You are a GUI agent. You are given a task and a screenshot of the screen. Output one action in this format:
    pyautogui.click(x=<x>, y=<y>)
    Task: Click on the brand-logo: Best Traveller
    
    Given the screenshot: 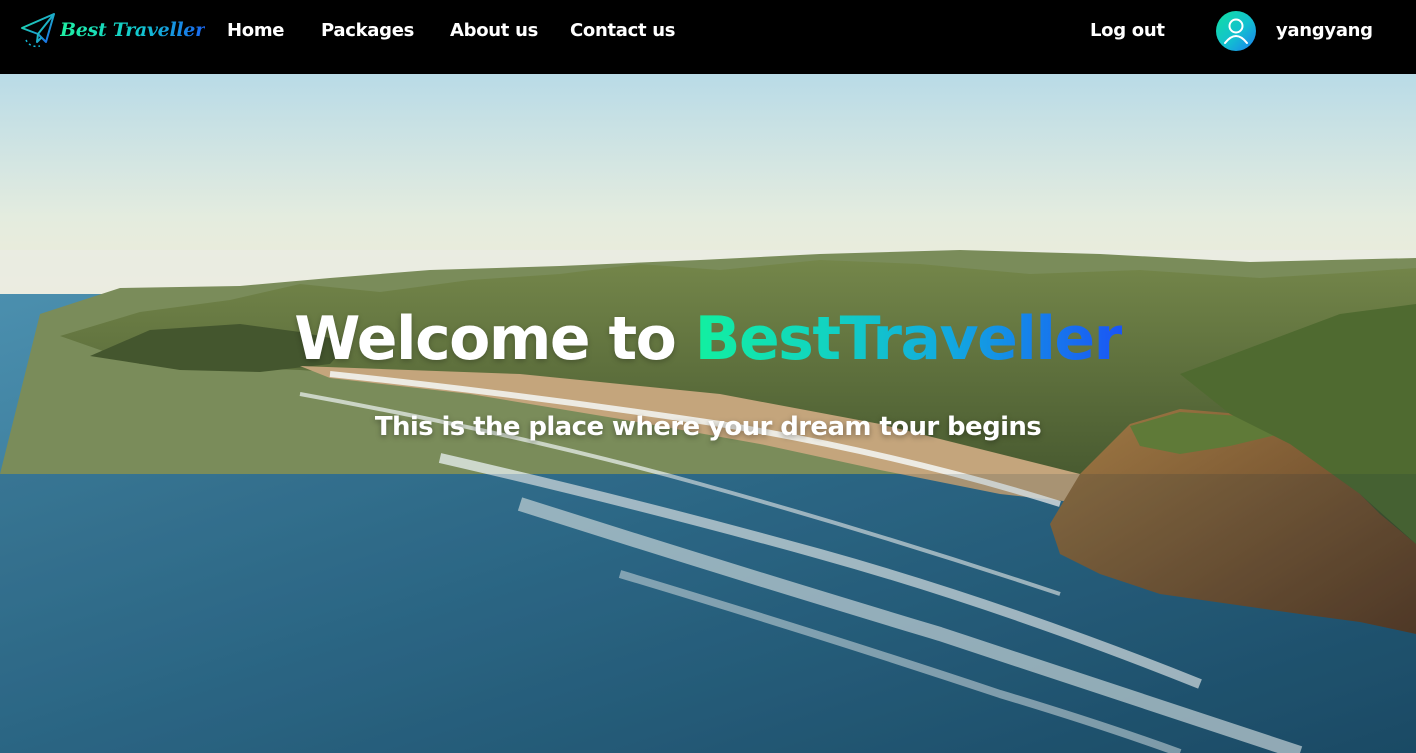 What is the action you would take?
    pyautogui.click(x=112, y=32)
    